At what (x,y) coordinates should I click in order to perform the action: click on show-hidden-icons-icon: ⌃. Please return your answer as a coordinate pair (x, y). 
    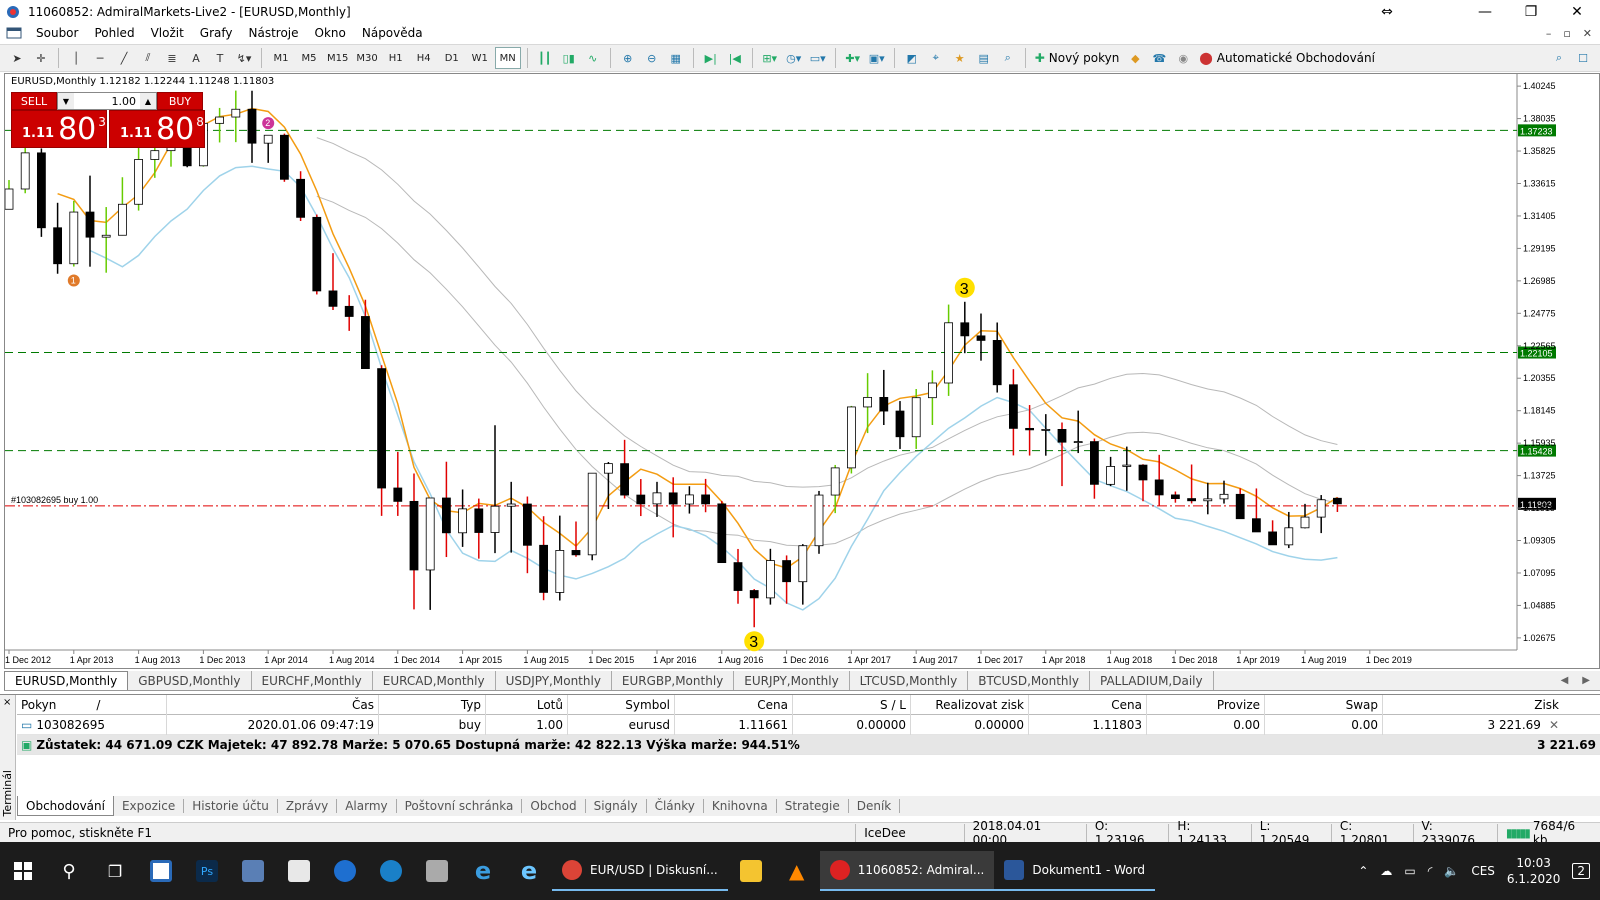
    Looking at the image, I should click on (1363, 871).